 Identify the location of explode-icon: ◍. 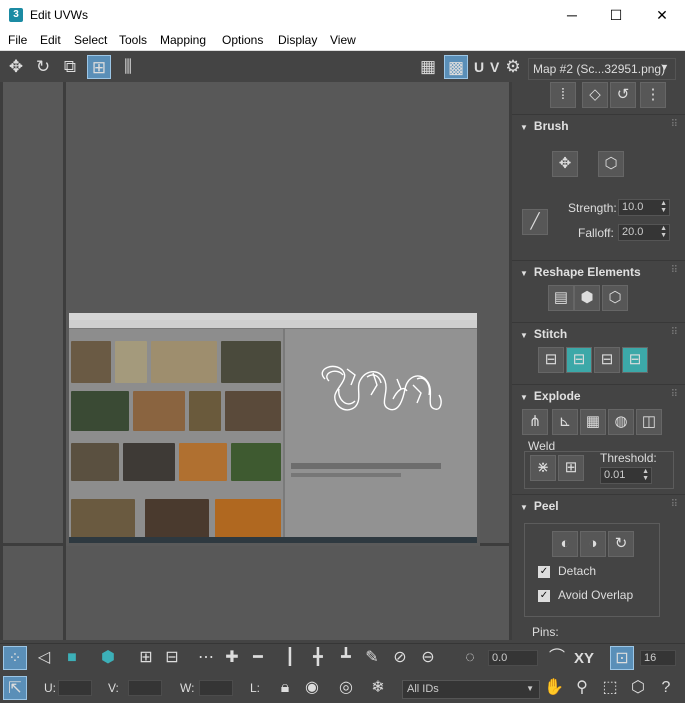
(621, 422).